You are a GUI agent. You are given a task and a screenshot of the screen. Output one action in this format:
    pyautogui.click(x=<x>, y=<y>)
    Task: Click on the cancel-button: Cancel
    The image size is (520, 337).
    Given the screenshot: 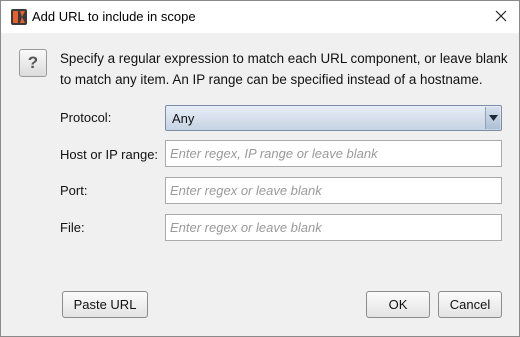 What is the action you would take?
    pyautogui.click(x=470, y=304)
    